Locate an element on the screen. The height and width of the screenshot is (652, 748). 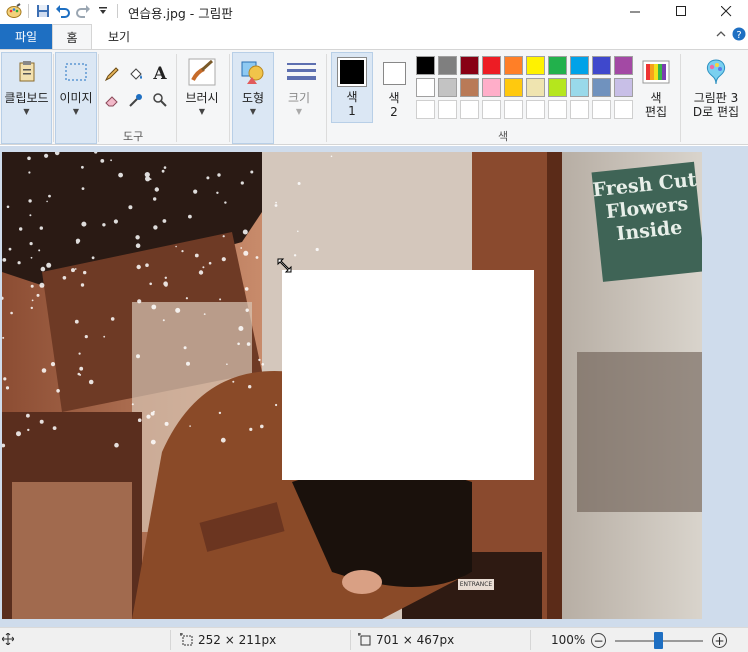
zoom-out-button: − is located at coordinates (598, 640).